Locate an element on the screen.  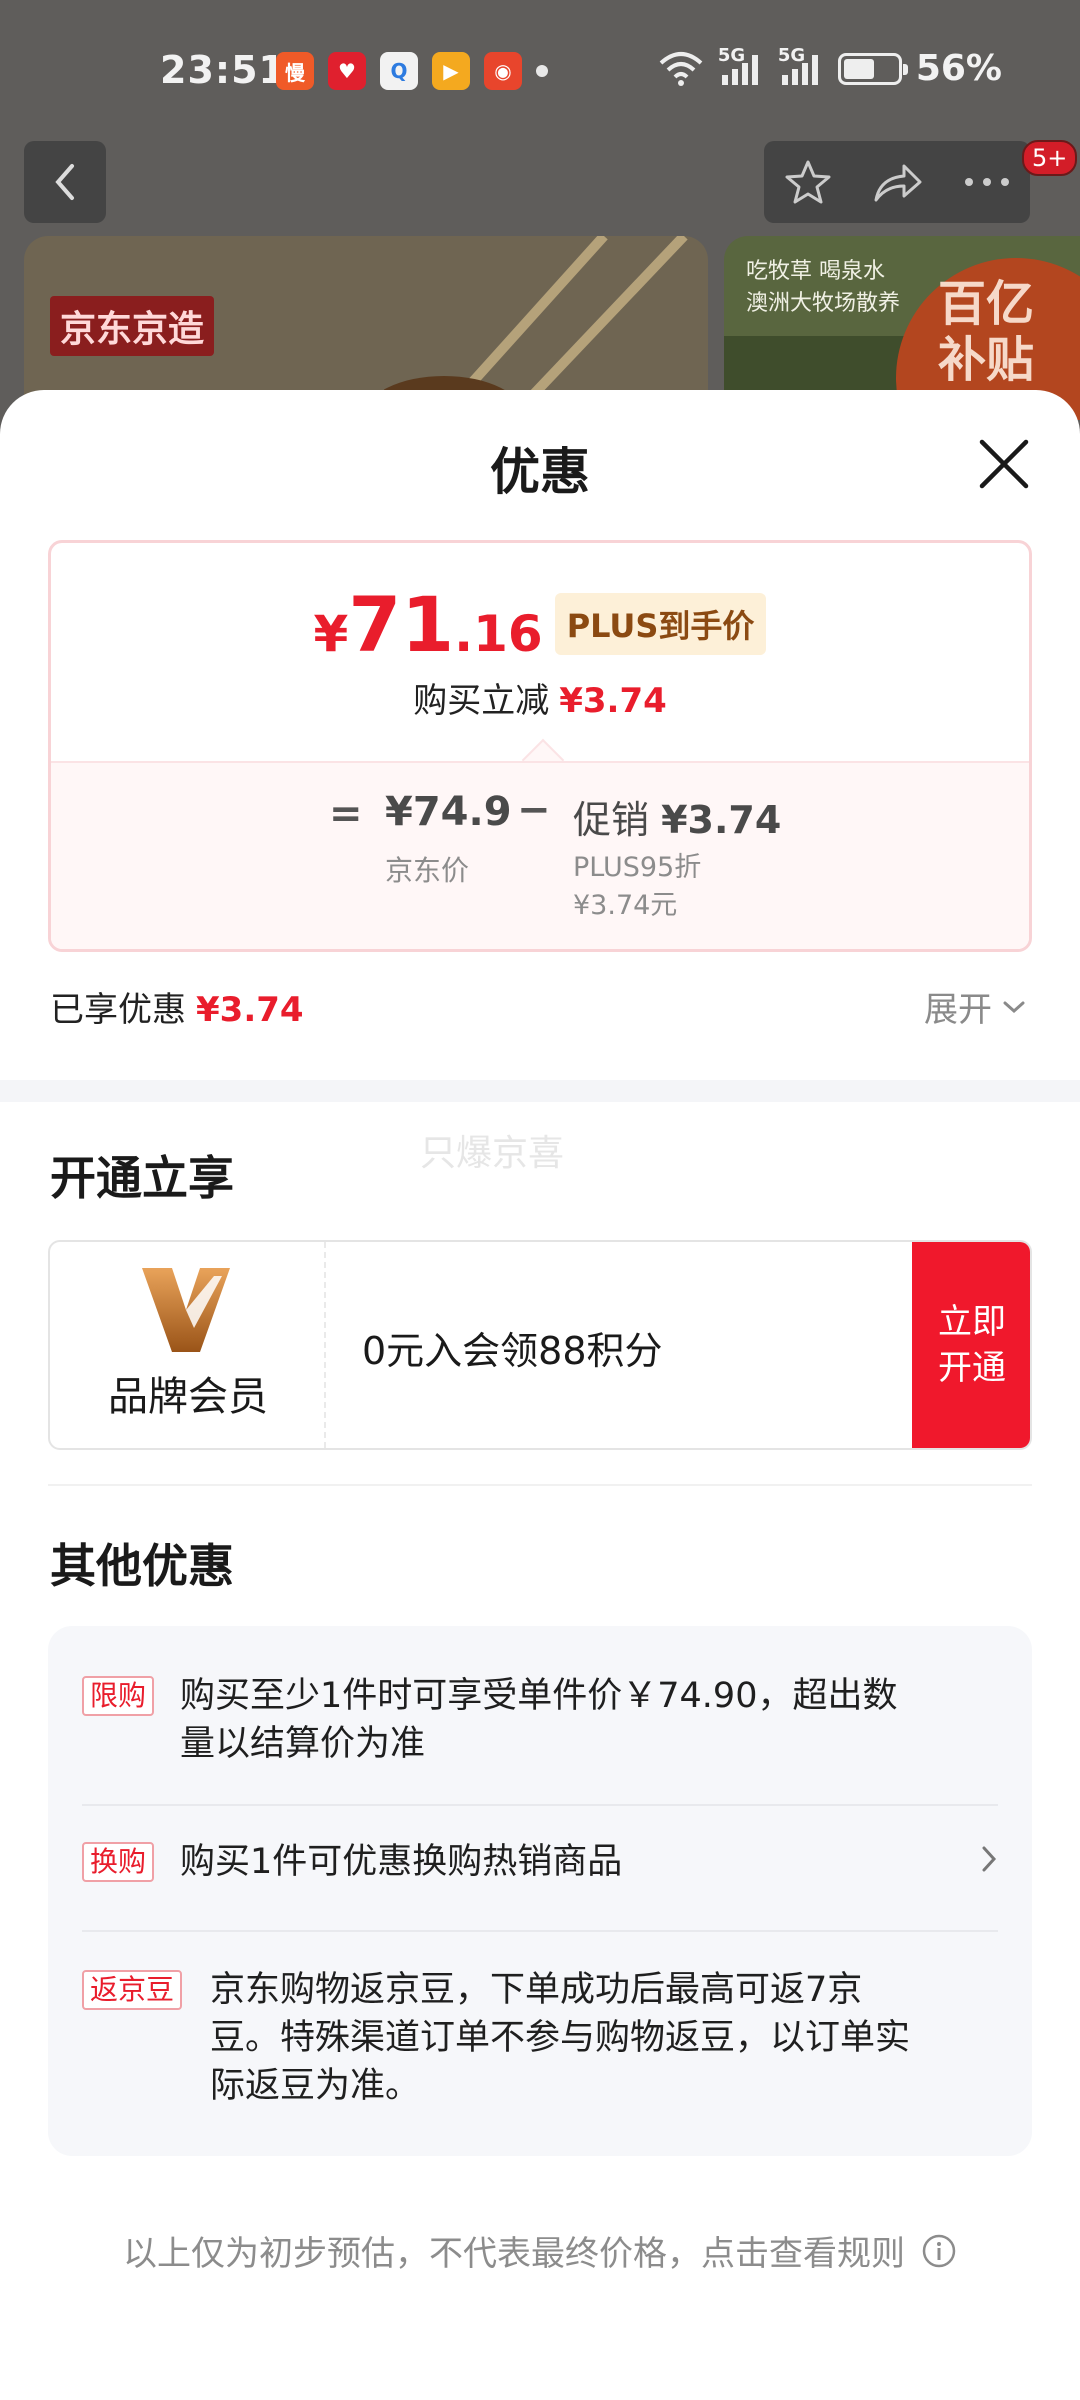
status-bar: 23:51 慢 ♥ Q ▶ ◉ 5G 5G 56% is located at coordinates (540, 70).